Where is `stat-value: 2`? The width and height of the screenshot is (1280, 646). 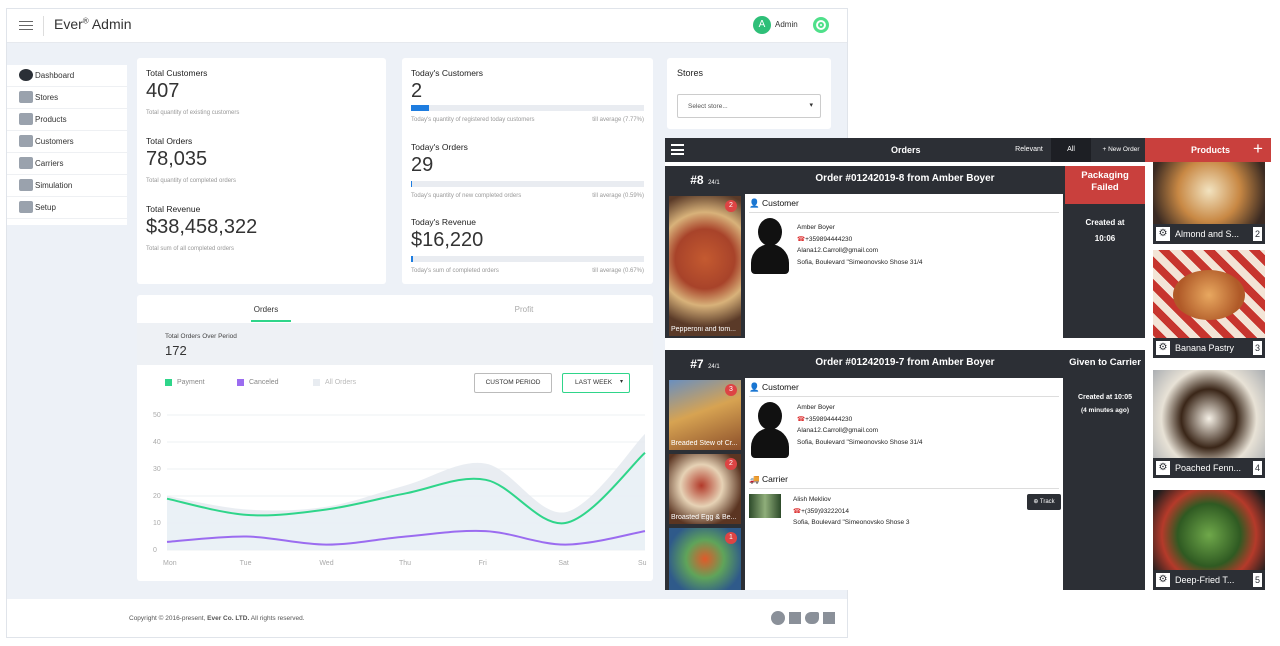
stat-value: 2 is located at coordinates (417, 91).